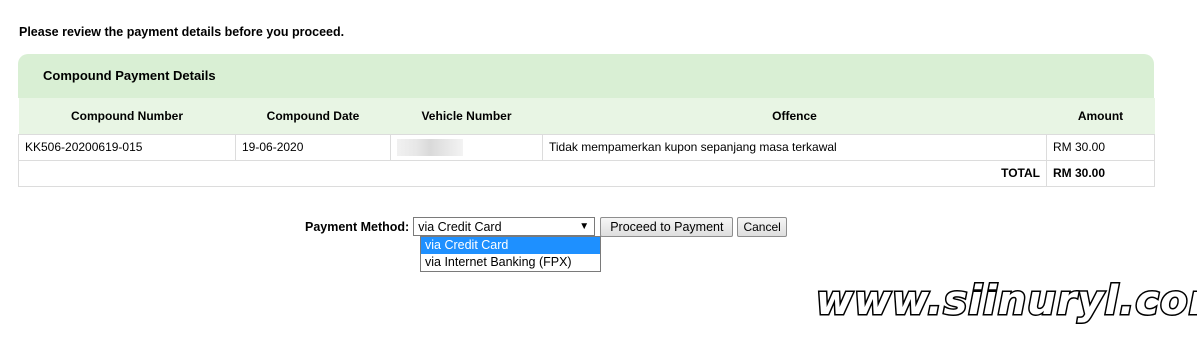 The width and height of the screenshot is (1197, 356). Describe the element at coordinates (586, 76) in the screenshot. I see `panel-title: Compound Payment Details` at that location.